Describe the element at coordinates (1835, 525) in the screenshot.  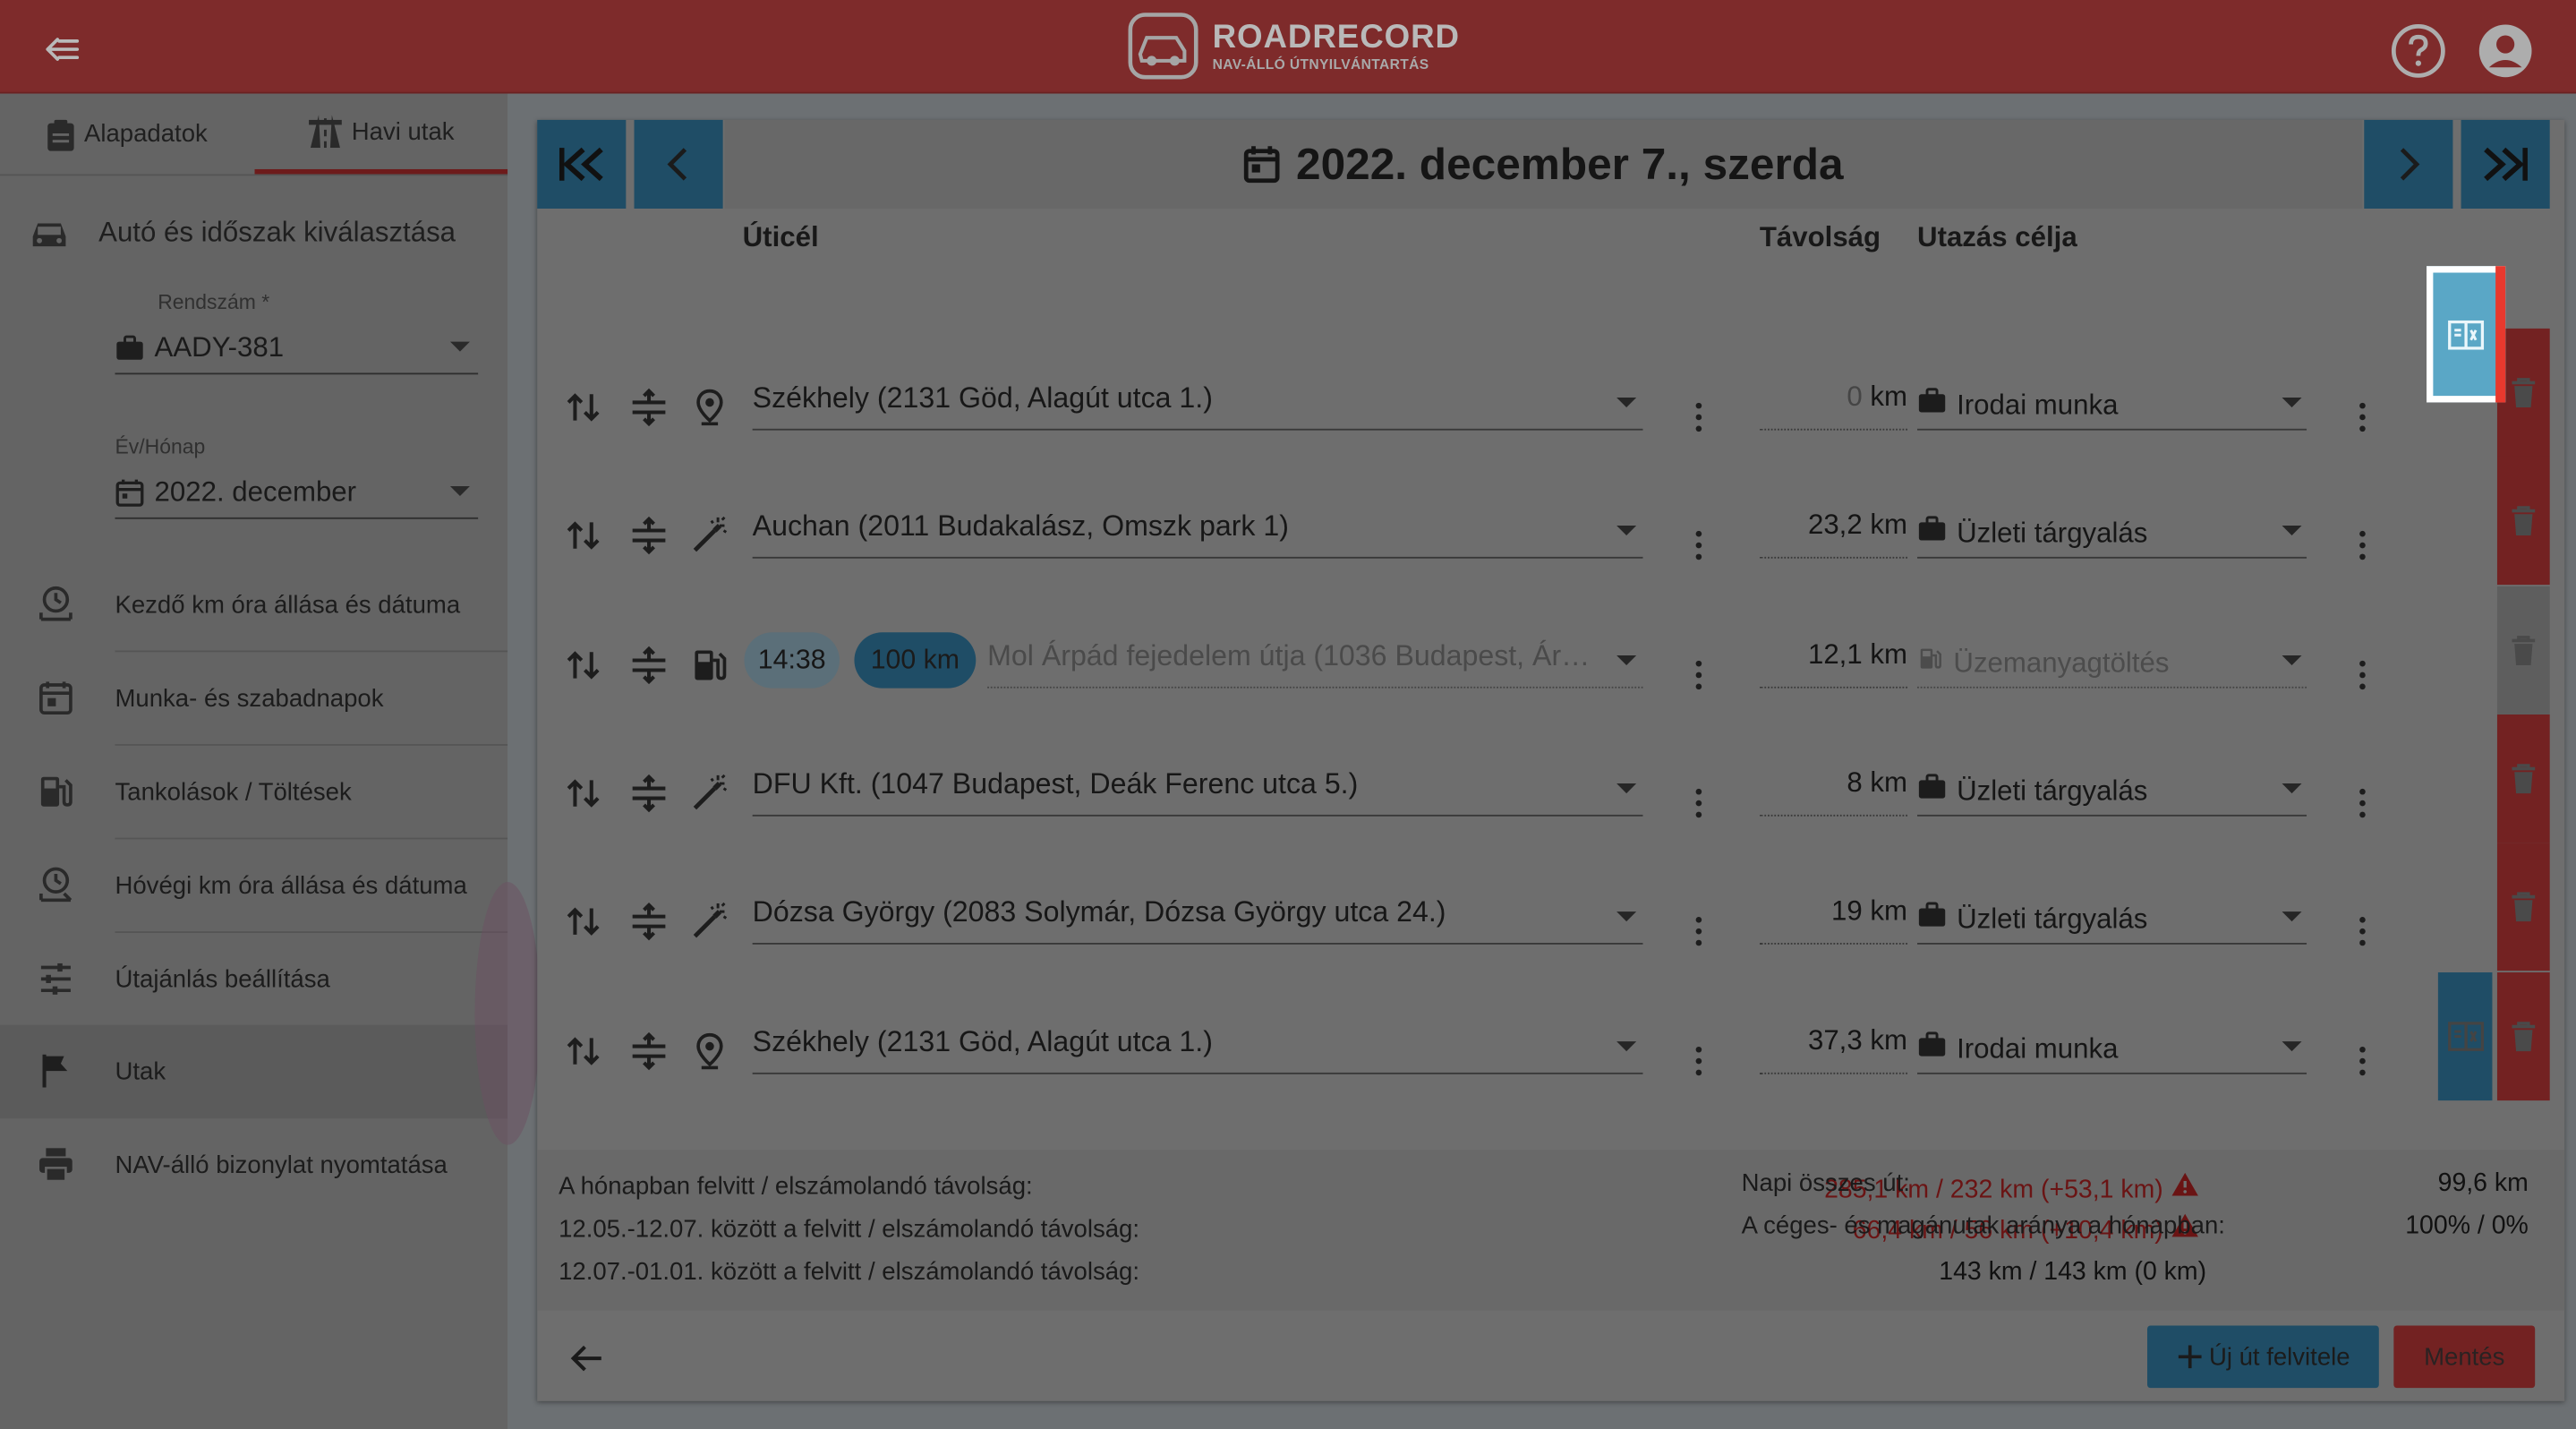
I see `distance-value: 23,2` at that location.